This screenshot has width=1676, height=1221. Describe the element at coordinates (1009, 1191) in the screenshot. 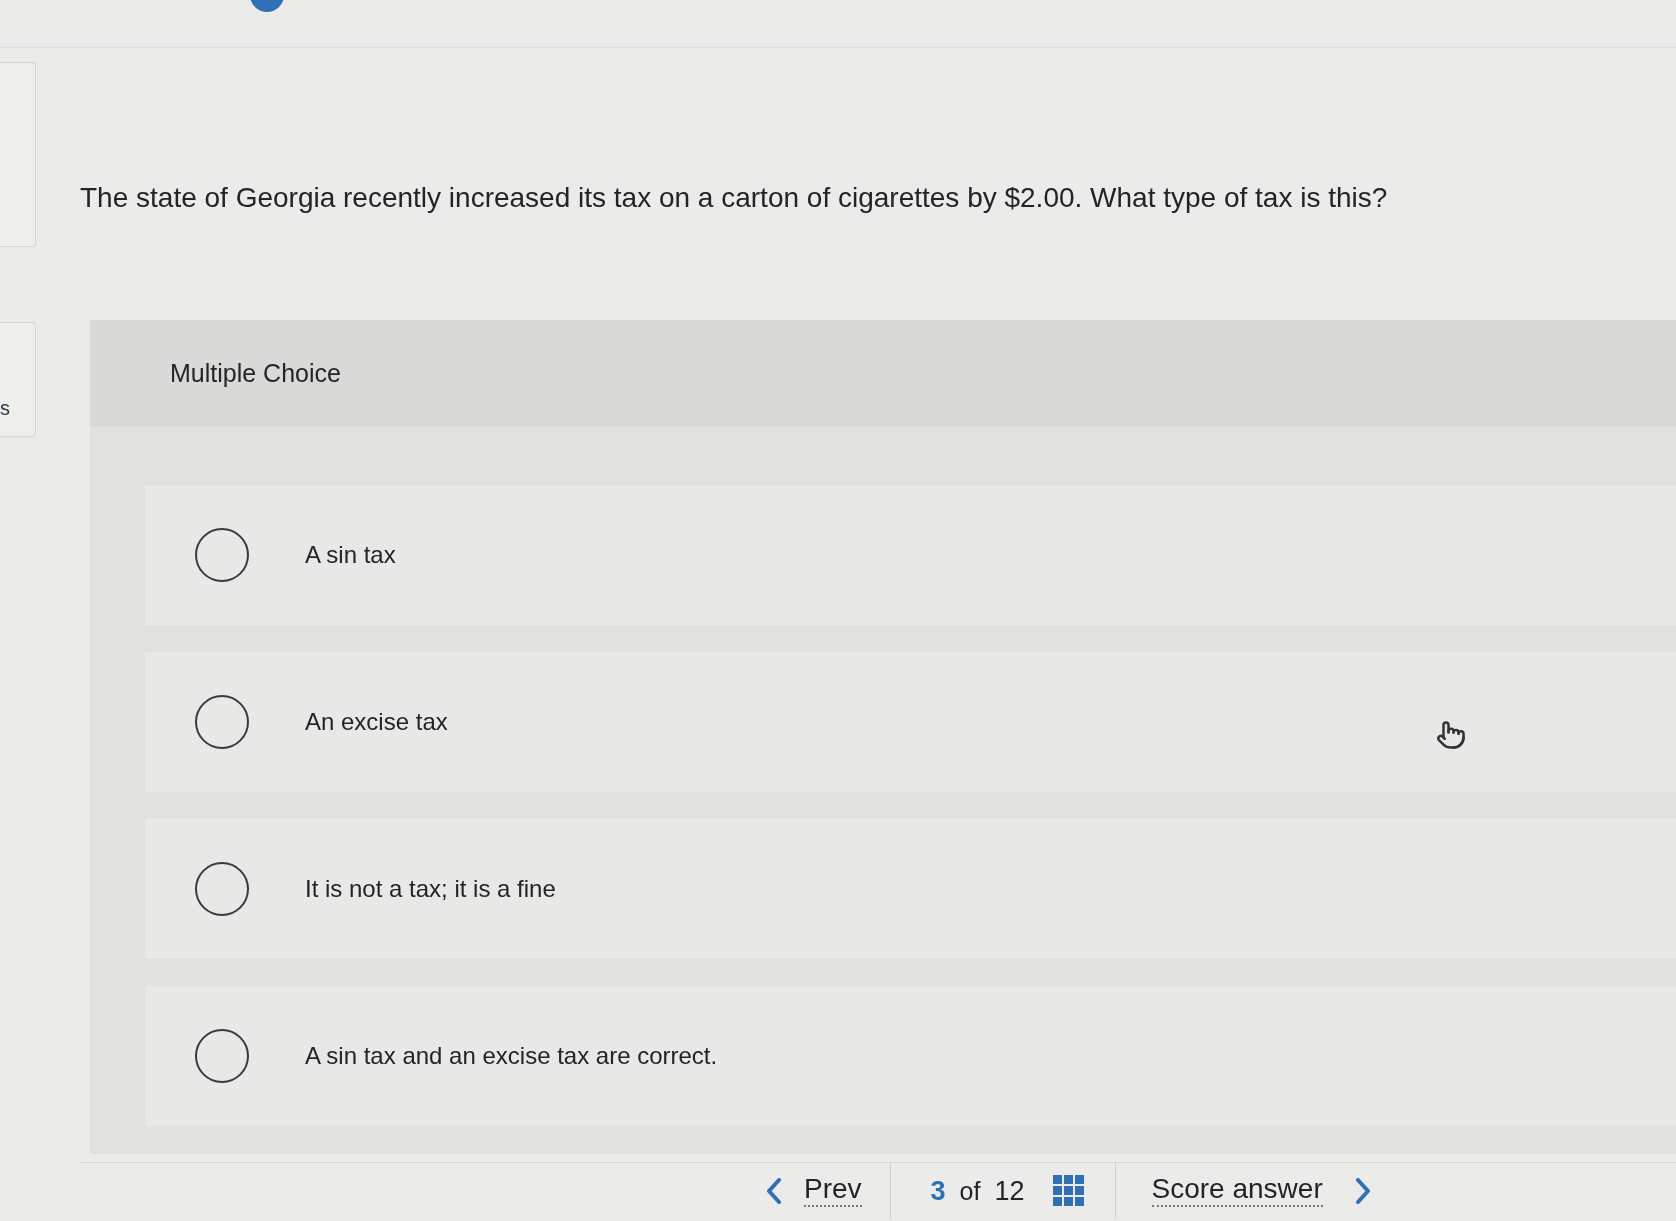

I see `page-total: 12` at that location.